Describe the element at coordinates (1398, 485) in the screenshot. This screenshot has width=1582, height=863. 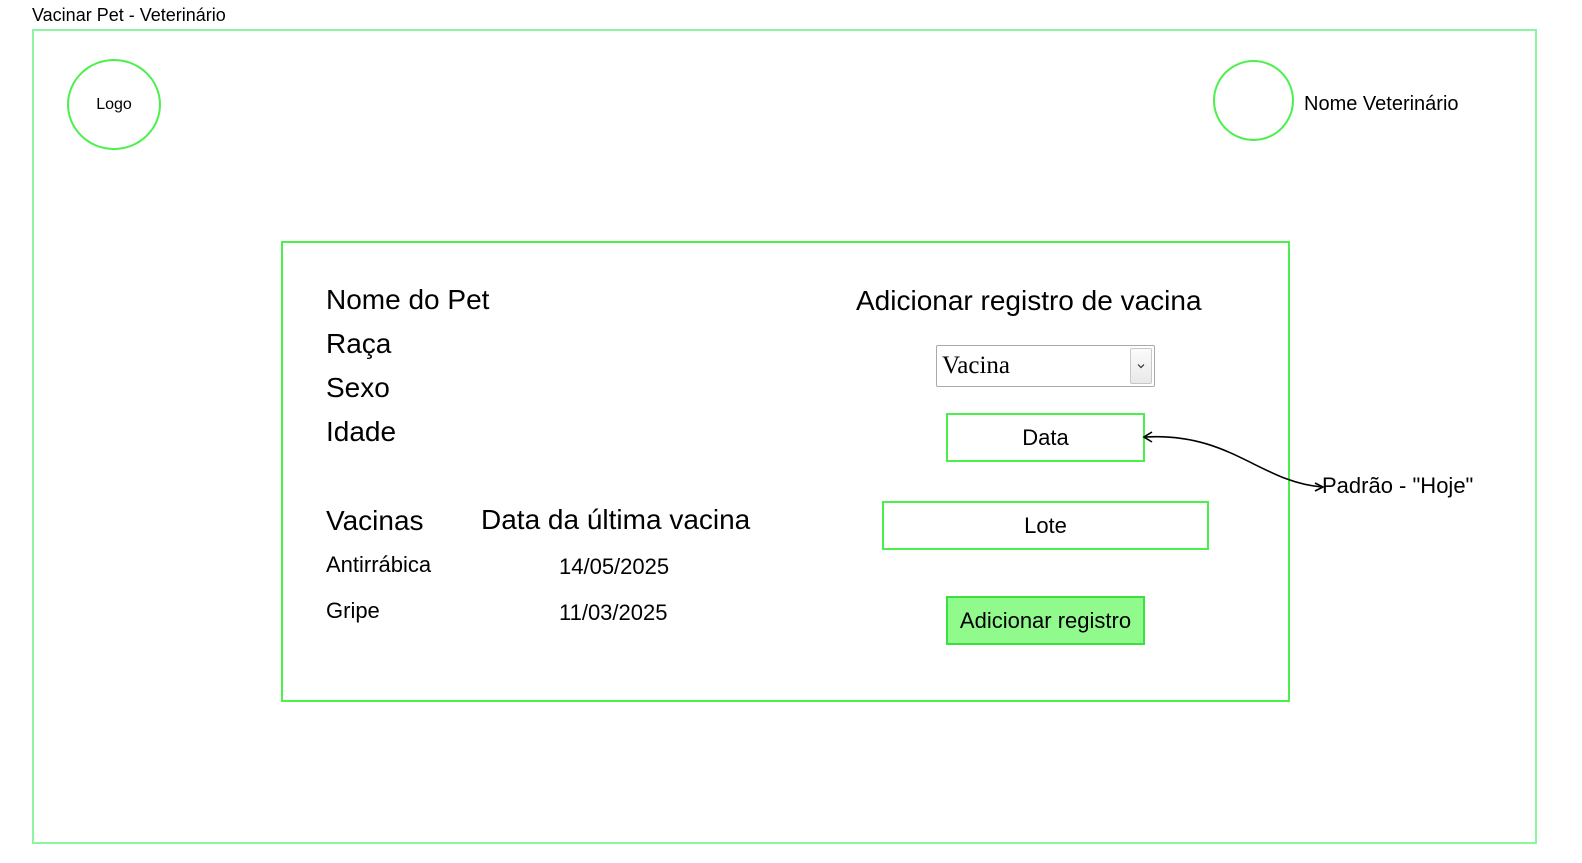
I see `annotation-note: Padrão - "Hoje"` at that location.